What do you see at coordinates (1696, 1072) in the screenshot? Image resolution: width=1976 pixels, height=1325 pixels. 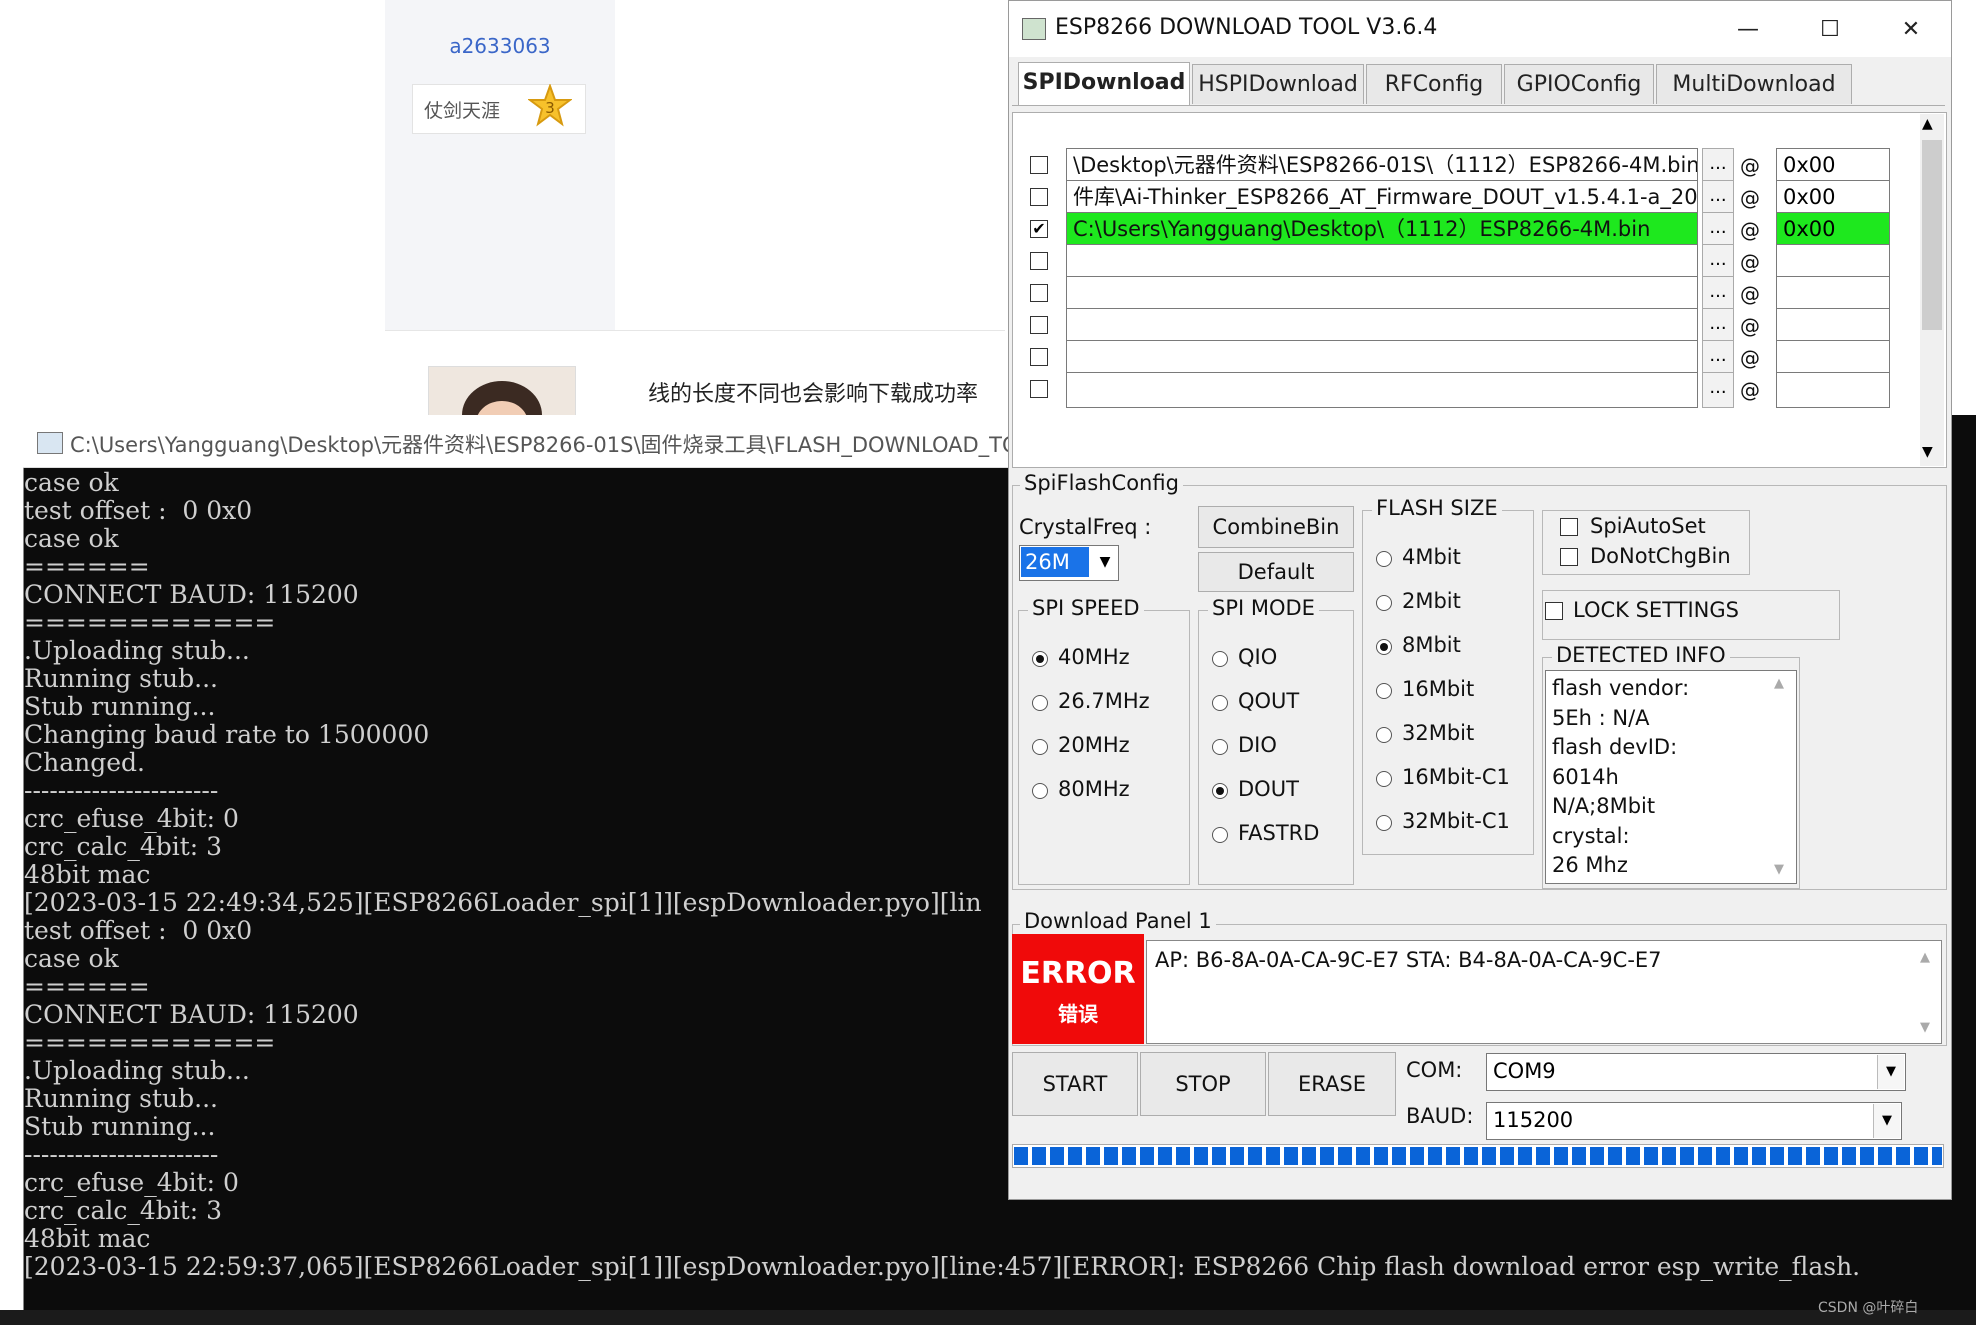 I see `com-select: COM9 ▼` at bounding box center [1696, 1072].